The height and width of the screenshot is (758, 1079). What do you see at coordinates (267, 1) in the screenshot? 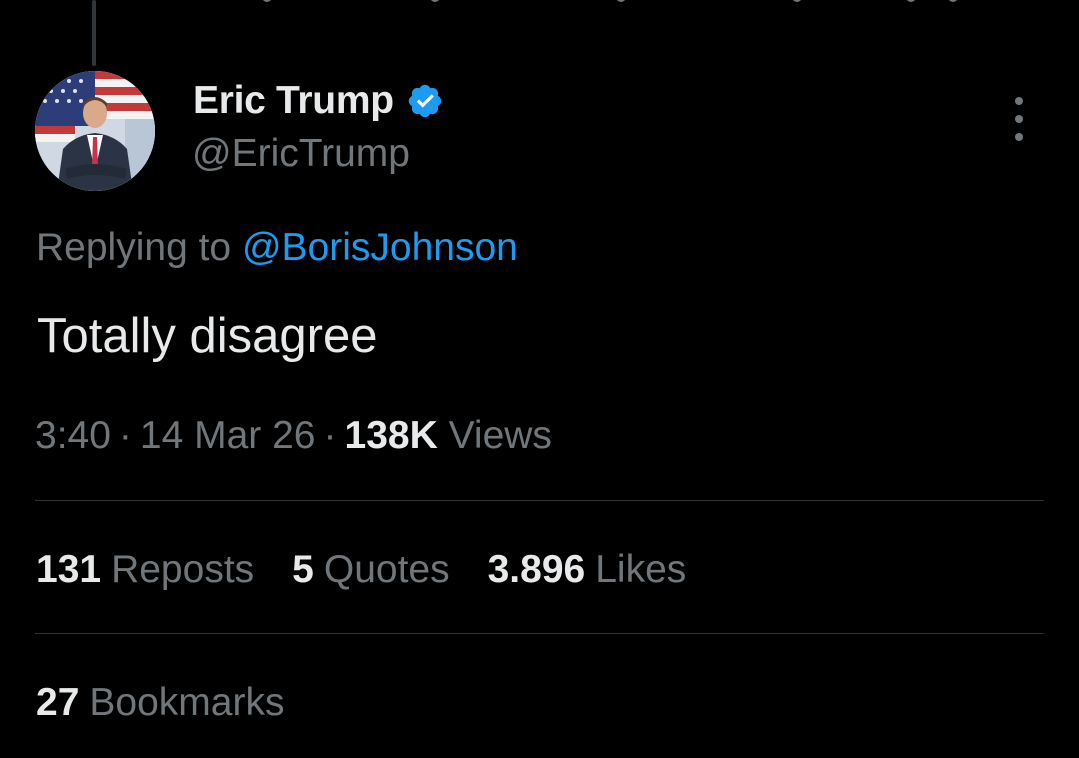
I see `reply-icon` at bounding box center [267, 1].